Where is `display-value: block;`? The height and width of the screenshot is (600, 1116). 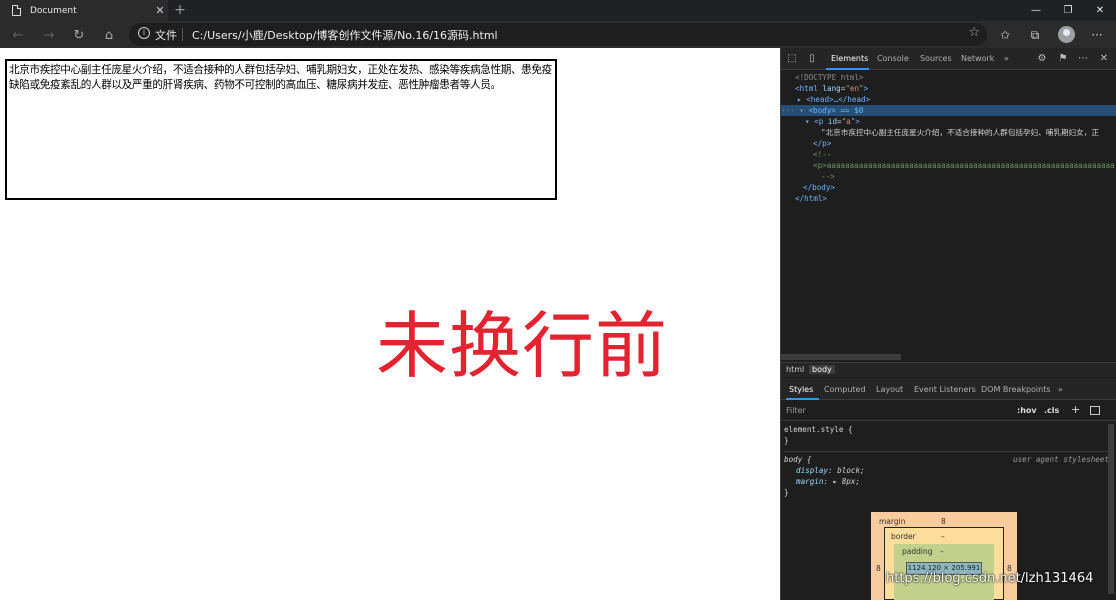 display-value: block; is located at coordinates (851, 470).